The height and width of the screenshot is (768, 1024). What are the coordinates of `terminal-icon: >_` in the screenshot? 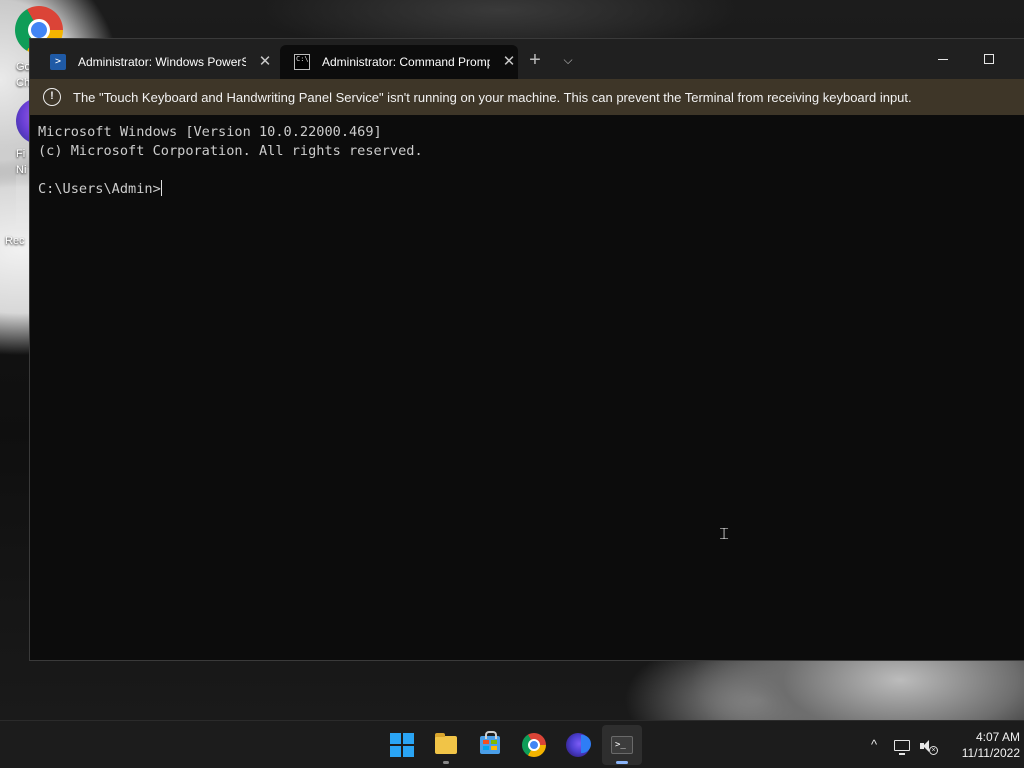 It's located at (622, 745).